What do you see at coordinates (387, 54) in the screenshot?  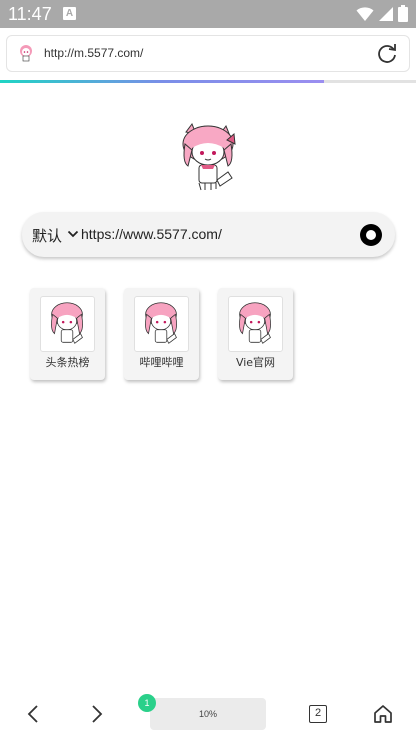 I see `reload-icon` at bounding box center [387, 54].